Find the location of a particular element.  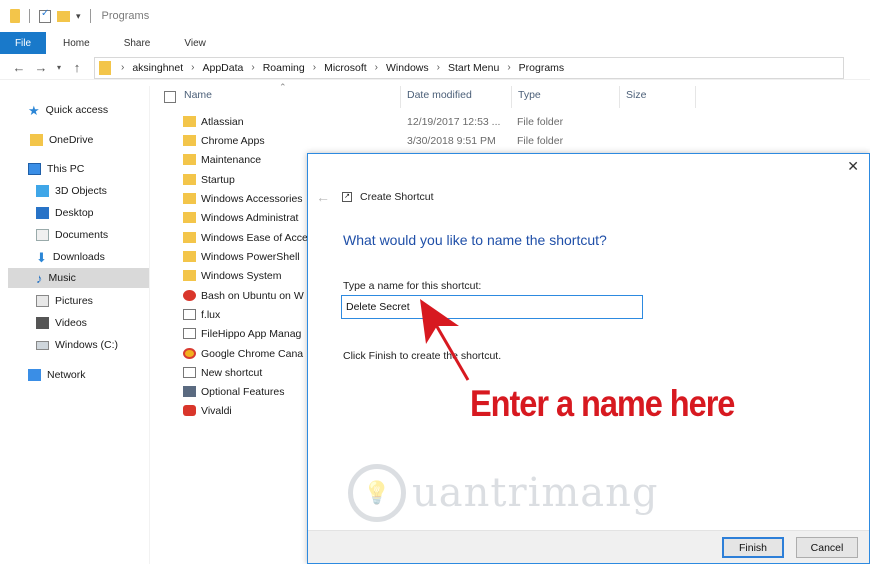

dialog-header: ← ↗ Create Shortcut is located at coordinates (588, 197).